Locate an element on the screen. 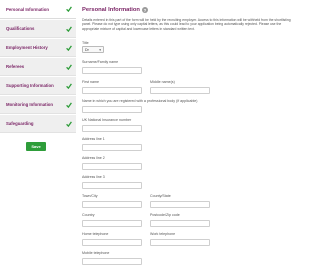 The width and height of the screenshot is (320, 268). title-label: Title is located at coordinates (85, 43).